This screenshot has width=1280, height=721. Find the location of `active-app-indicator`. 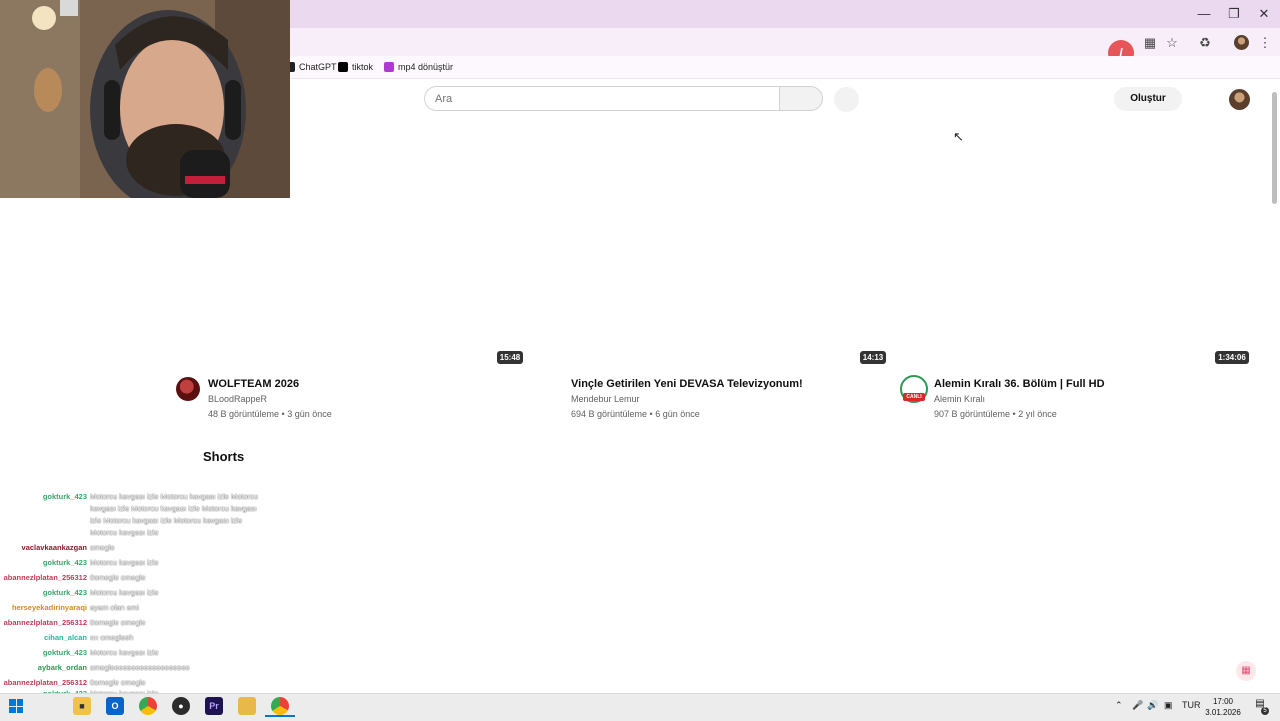

active-app-indicator is located at coordinates (280, 716).